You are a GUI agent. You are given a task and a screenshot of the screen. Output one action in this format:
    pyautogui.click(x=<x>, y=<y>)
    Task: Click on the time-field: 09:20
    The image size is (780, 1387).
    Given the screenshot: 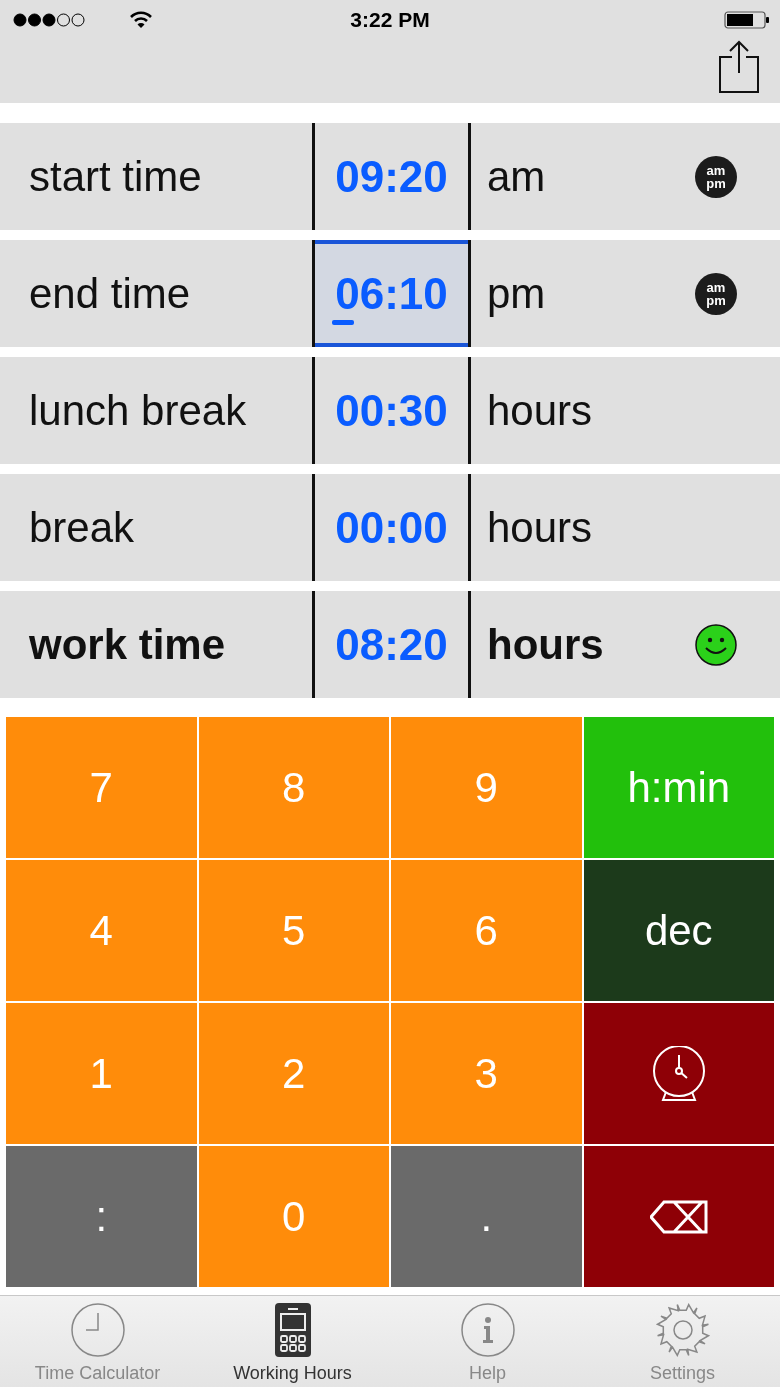 What is the action you would take?
    pyautogui.click(x=391, y=176)
    